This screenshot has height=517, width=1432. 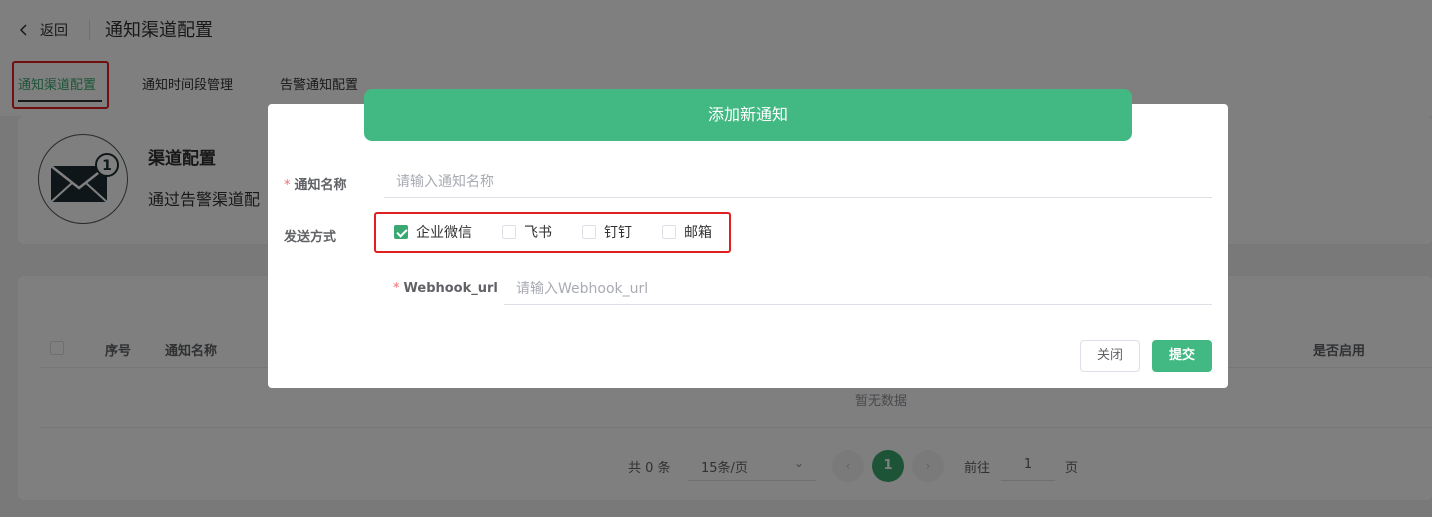 What do you see at coordinates (445, 288) in the screenshot?
I see `webhook-field-label: * Webhook_url` at bounding box center [445, 288].